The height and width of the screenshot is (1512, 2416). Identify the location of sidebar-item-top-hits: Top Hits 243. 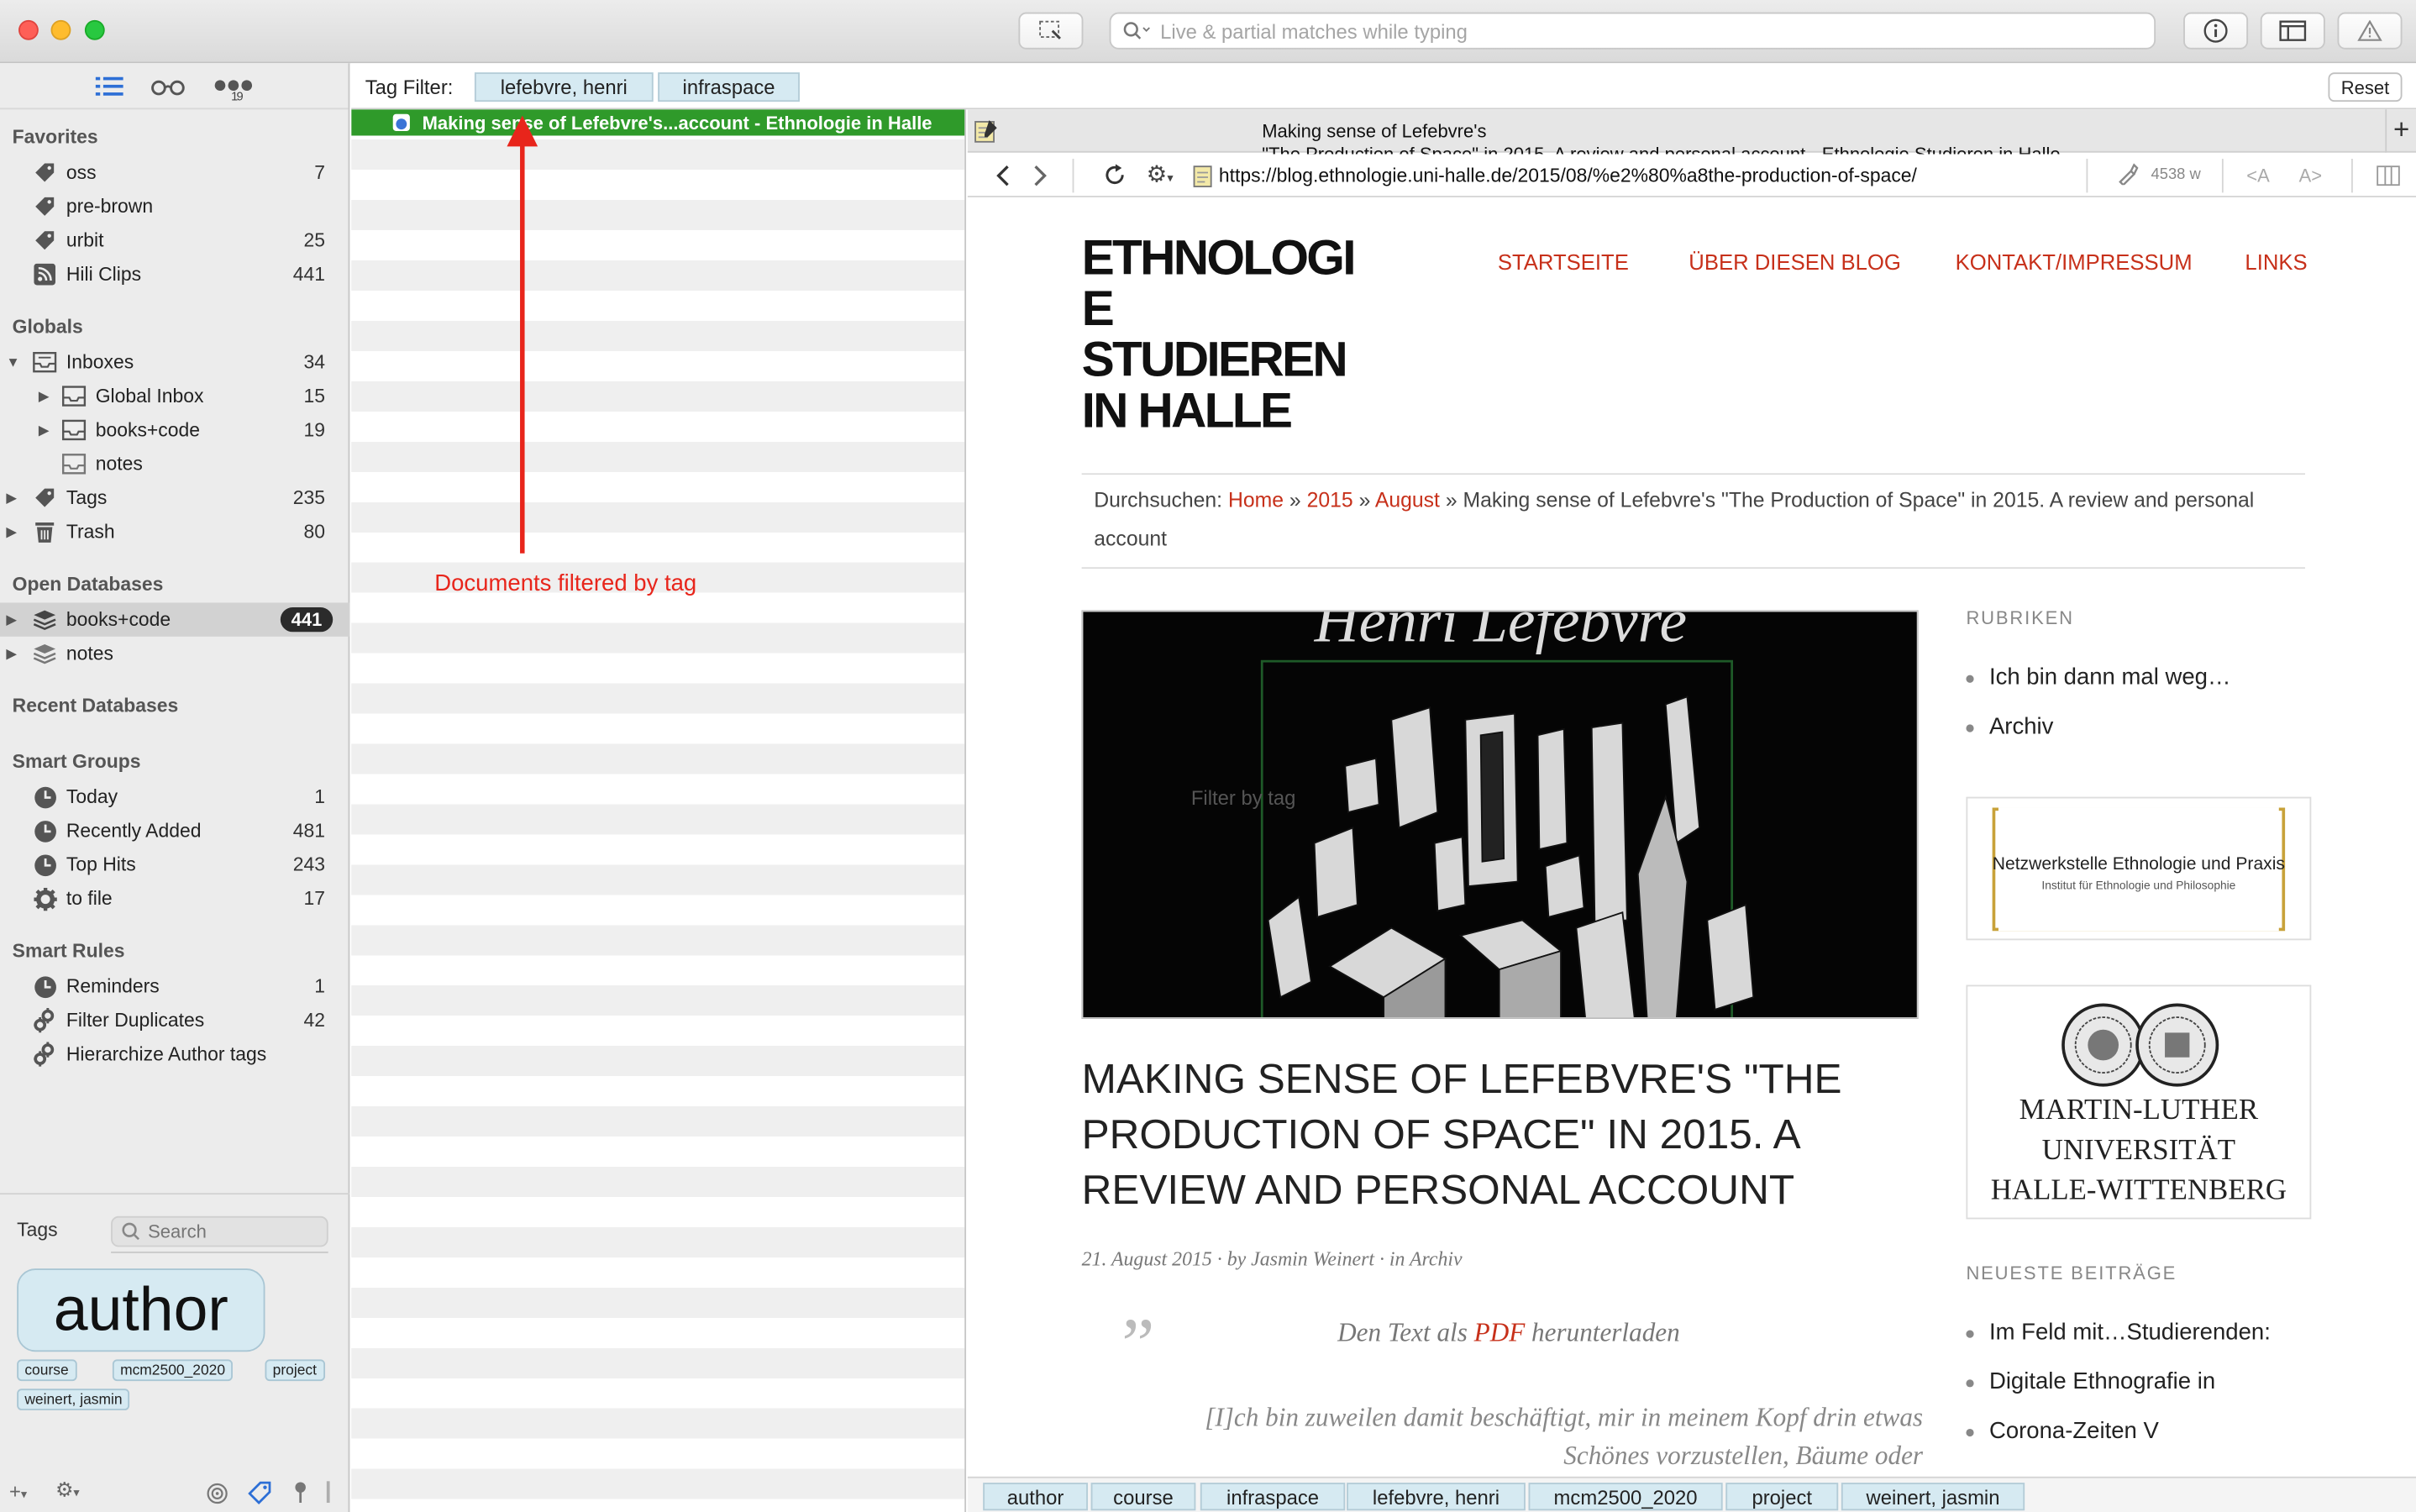
(174, 864).